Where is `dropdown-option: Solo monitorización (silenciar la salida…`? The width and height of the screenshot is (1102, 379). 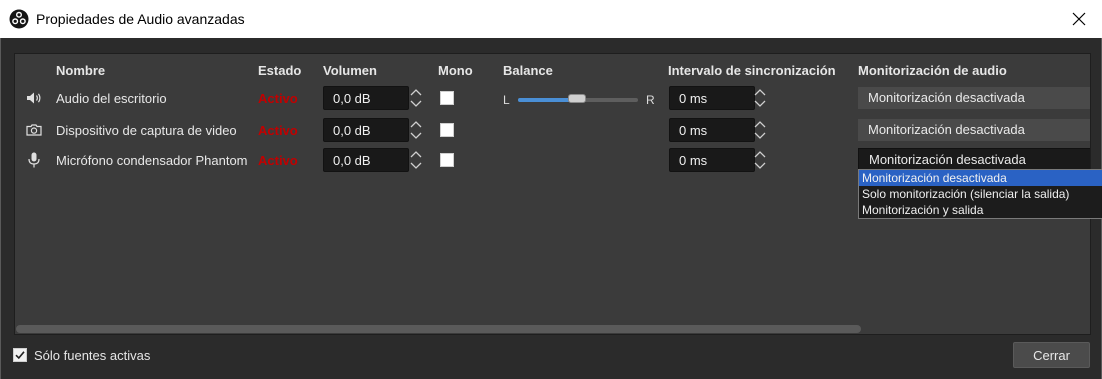
dropdown-option: Solo monitorización (silenciar la salida… is located at coordinates (980, 194).